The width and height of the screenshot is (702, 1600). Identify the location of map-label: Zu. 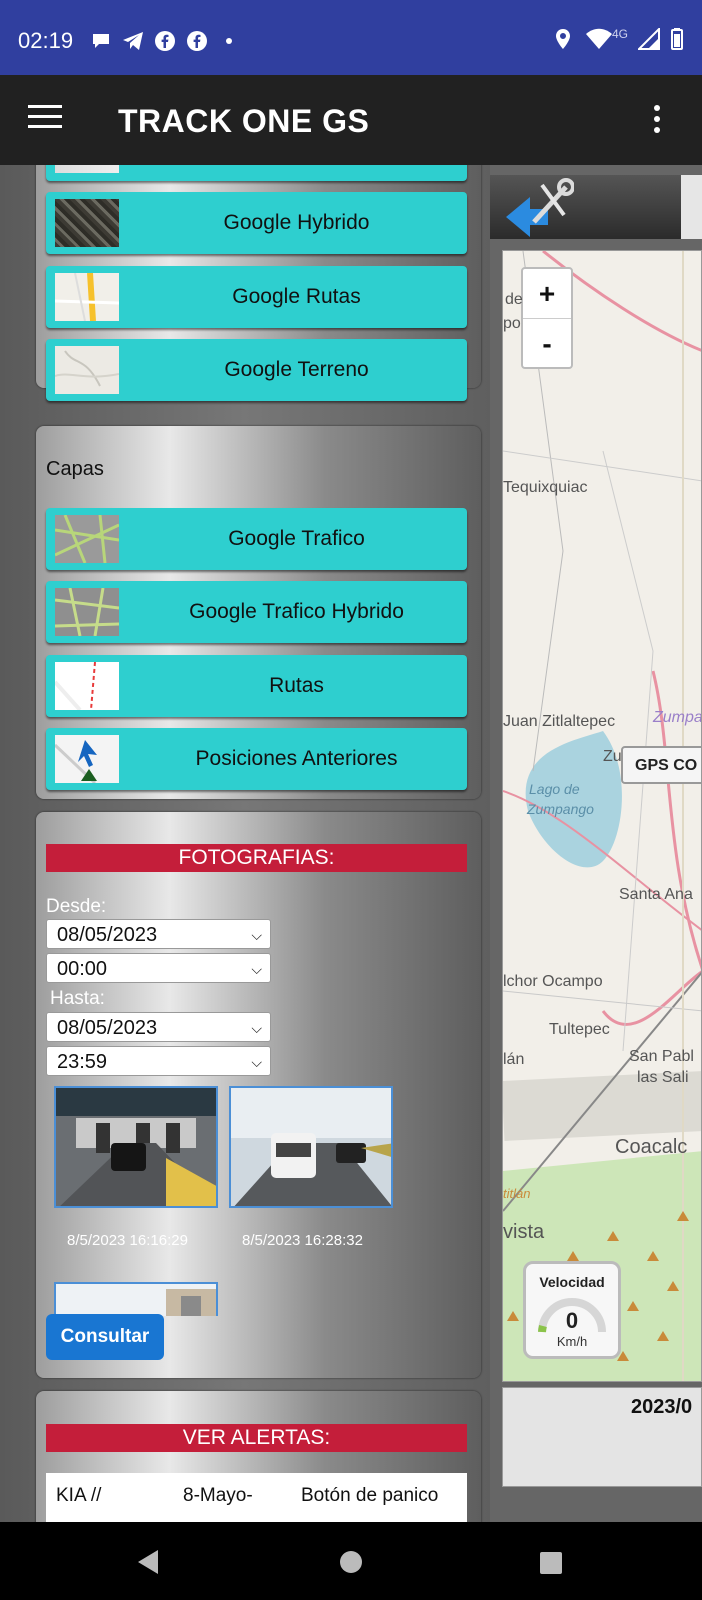
(612, 756).